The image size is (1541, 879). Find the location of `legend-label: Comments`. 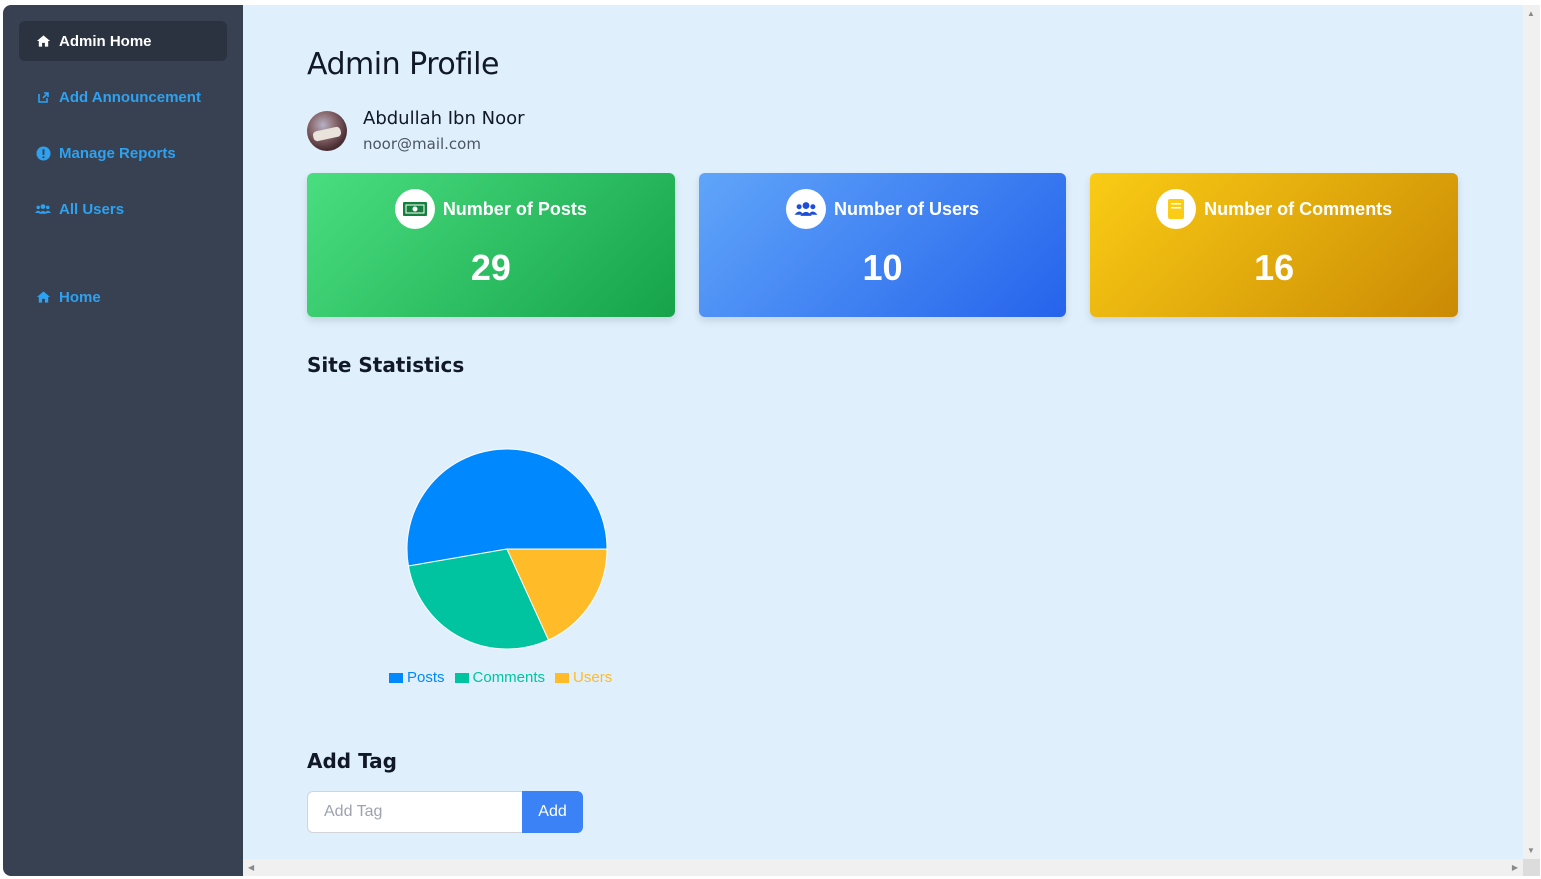

legend-label: Comments is located at coordinates (509, 677).